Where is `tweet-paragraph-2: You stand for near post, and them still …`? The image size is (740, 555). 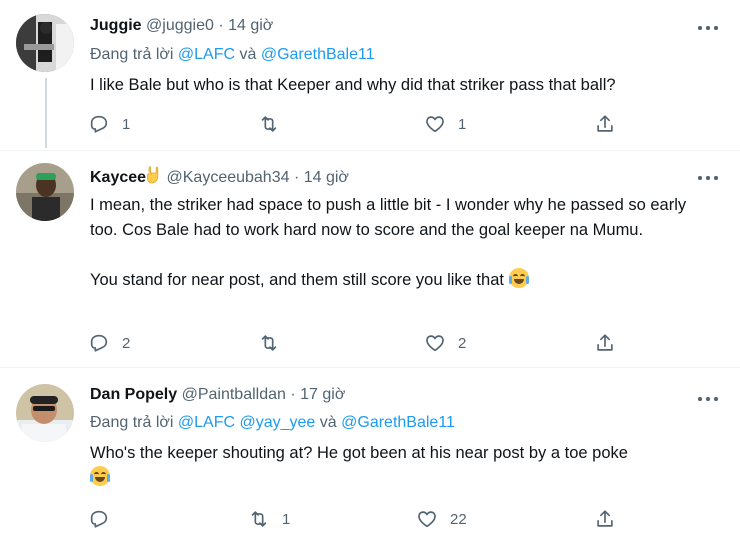 tweet-paragraph-2: You stand for near post, and them still … is located at coordinates (400, 280).